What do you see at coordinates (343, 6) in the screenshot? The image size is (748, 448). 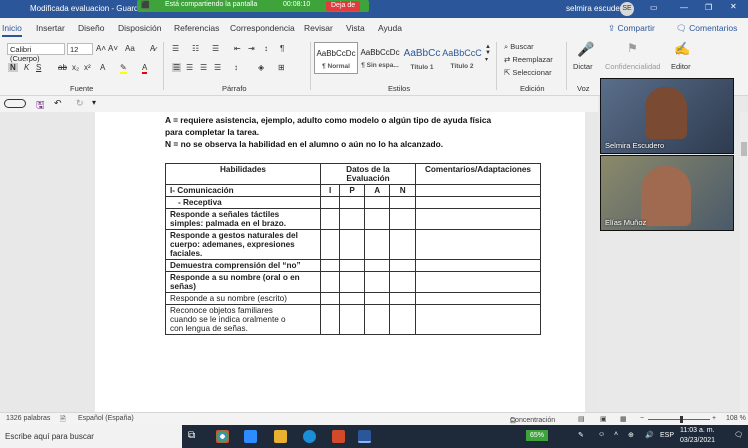 I see `stop-sharing-button: Deja de` at bounding box center [343, 6].